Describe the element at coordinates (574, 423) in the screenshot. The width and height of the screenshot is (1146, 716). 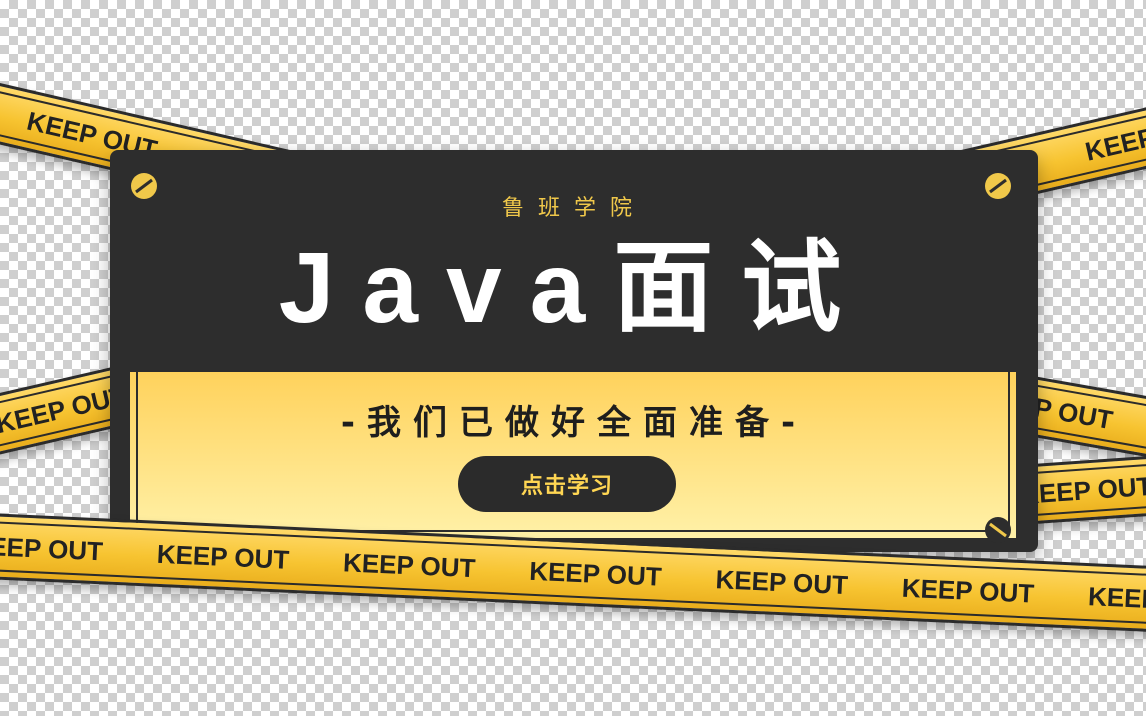
I see `subtitle: -我们已做好全面准备-` at that location.